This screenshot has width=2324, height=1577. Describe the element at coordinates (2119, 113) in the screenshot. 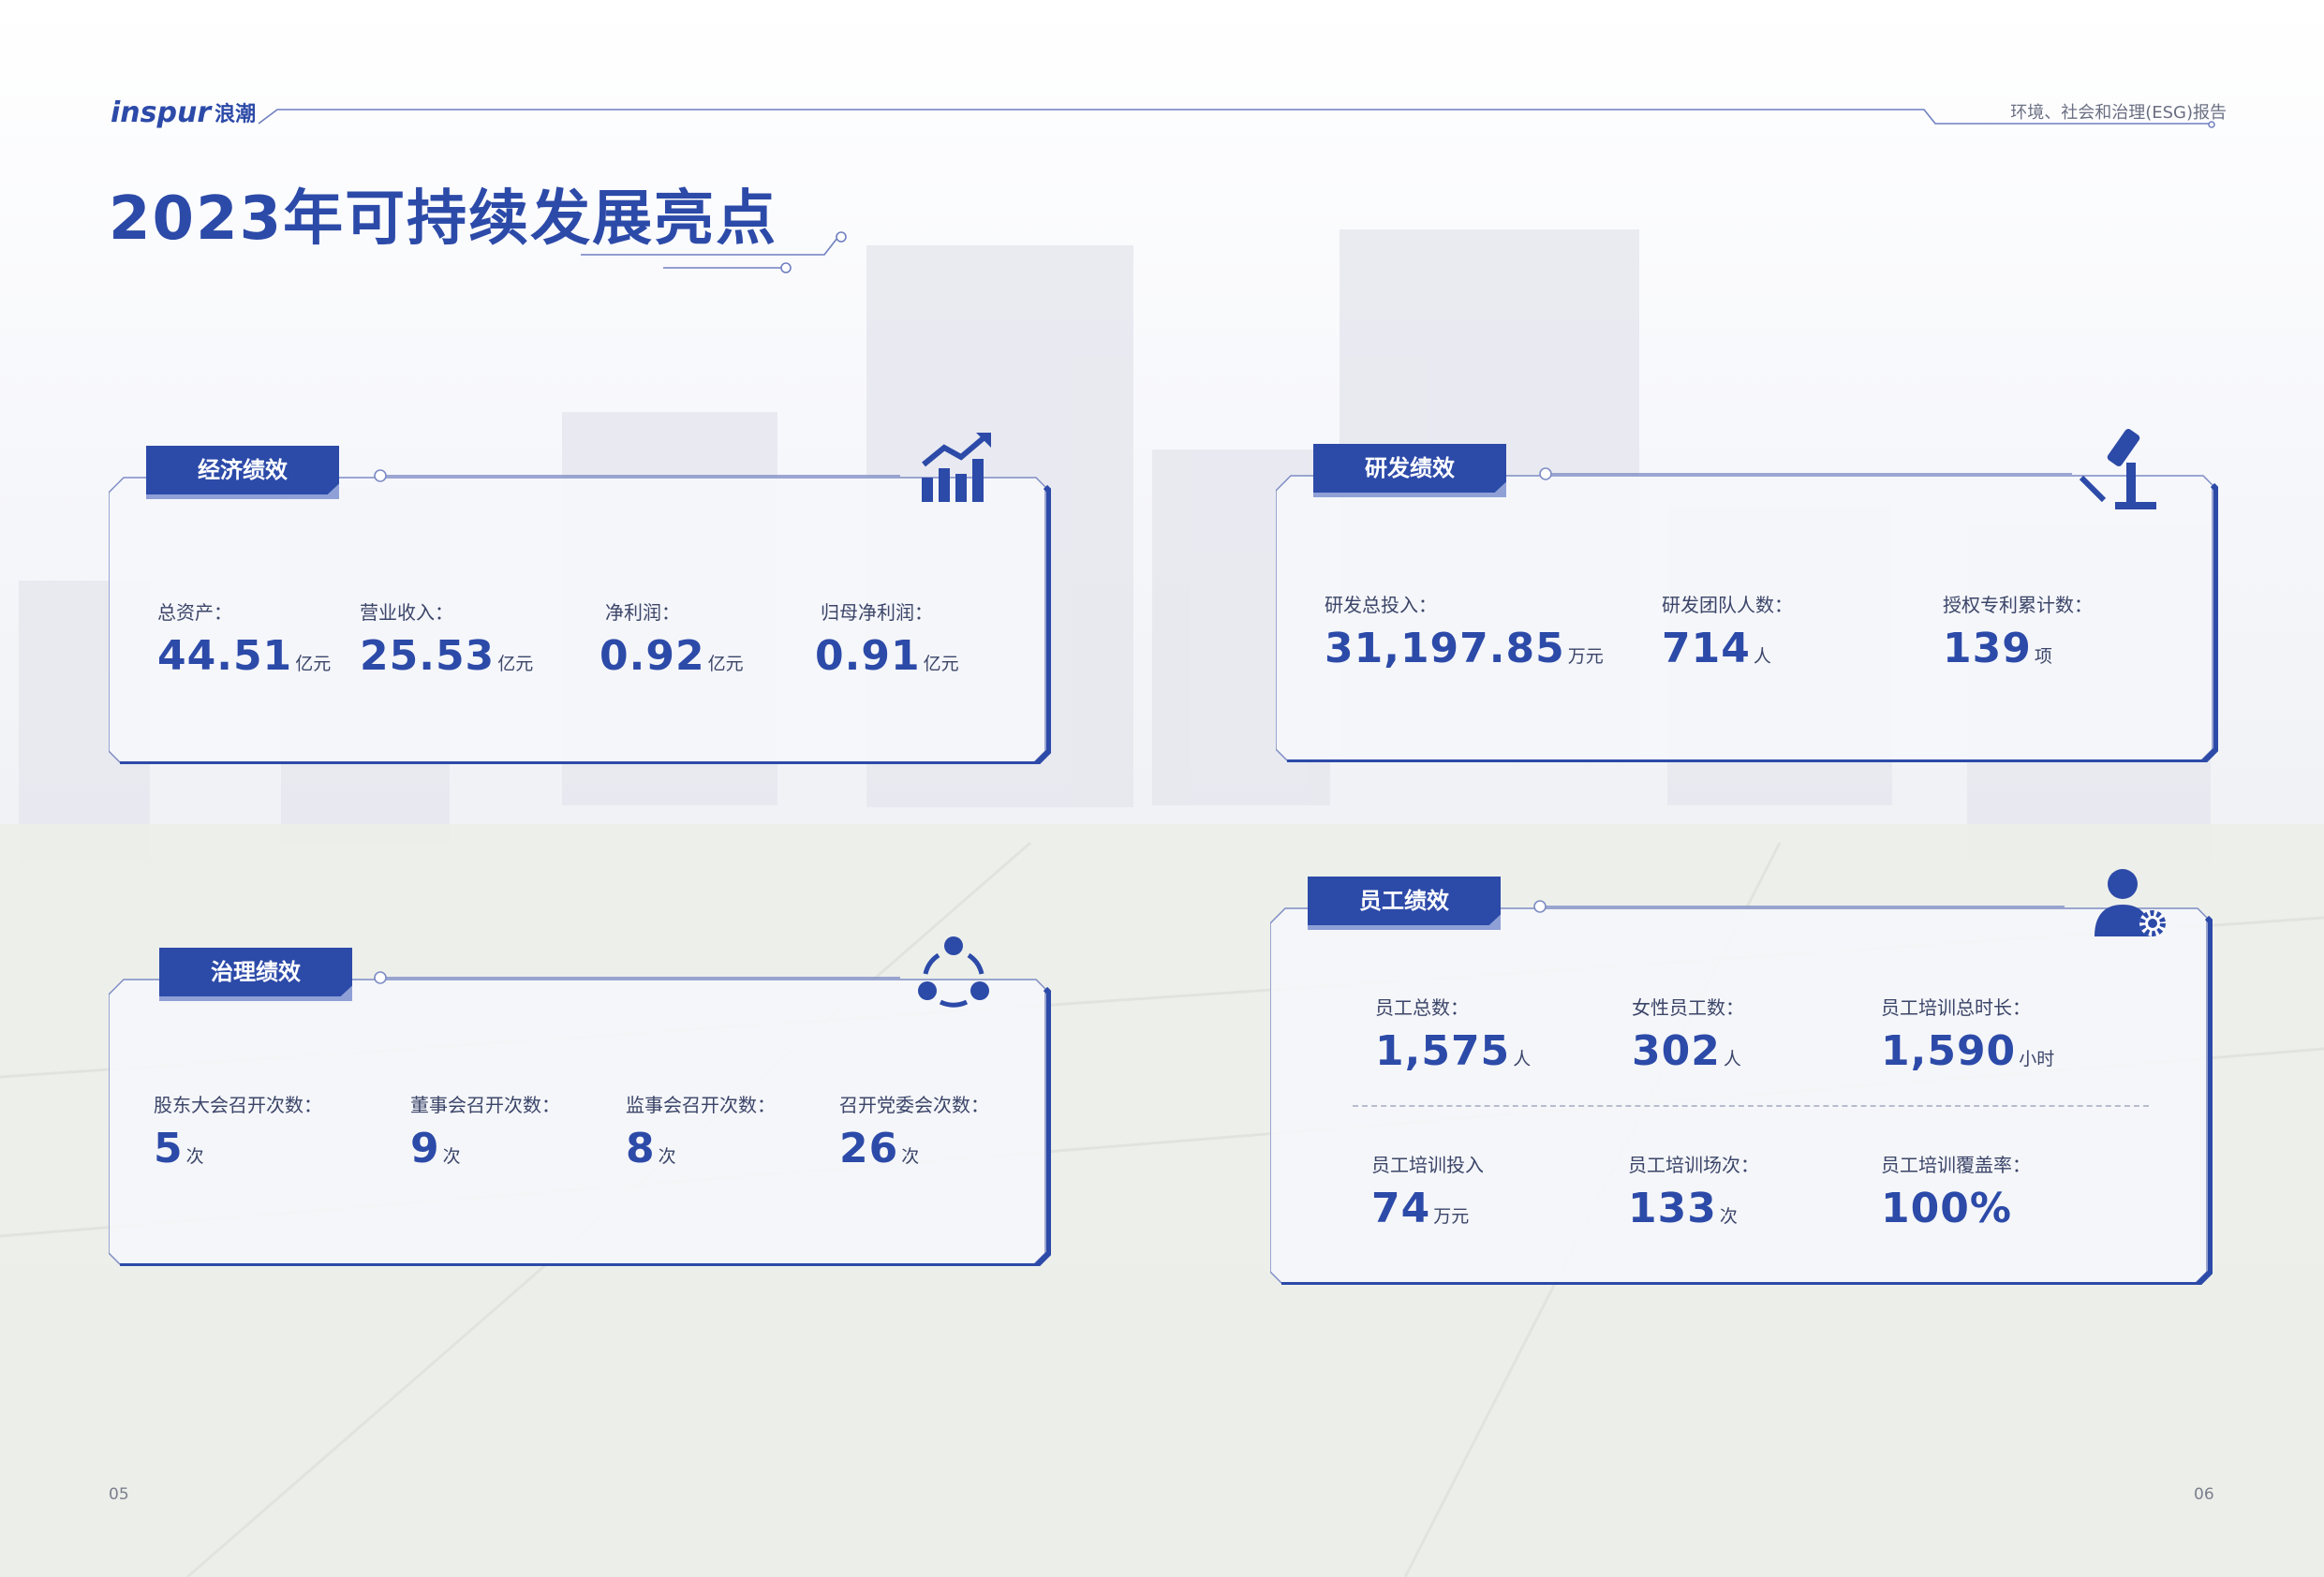

I see `report-name: 环境、社会和治理(ESG)报告` at that location.